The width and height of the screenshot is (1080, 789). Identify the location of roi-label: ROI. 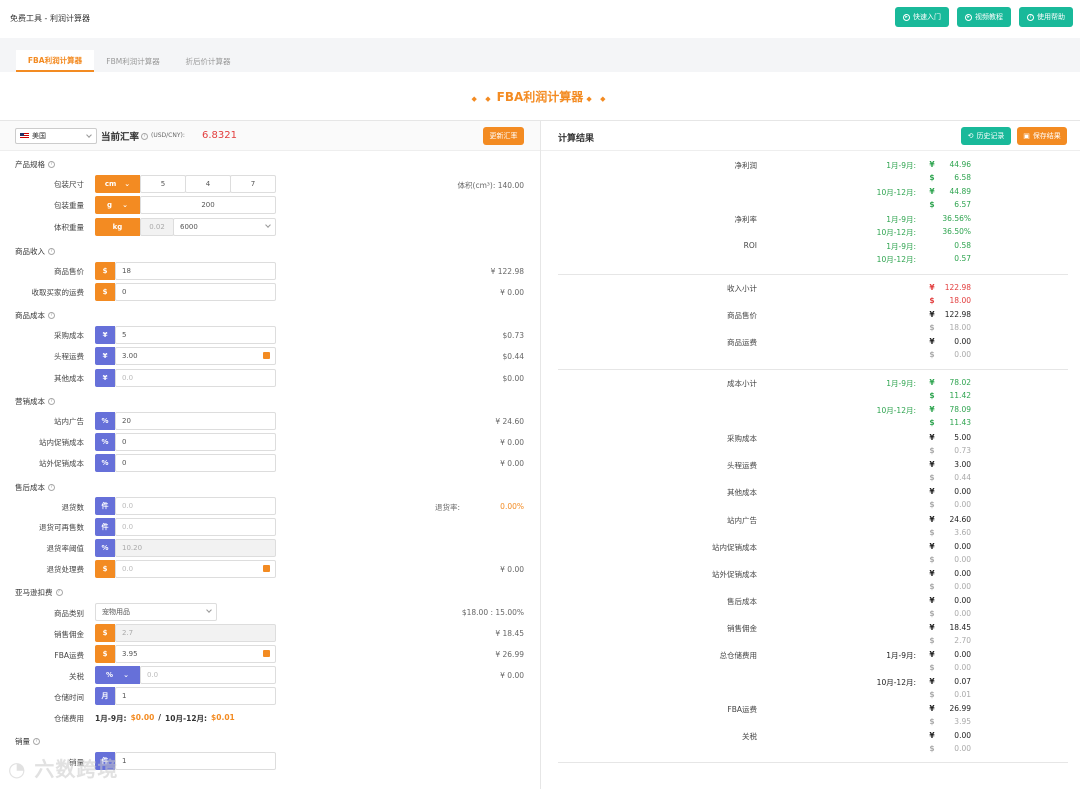
(750, 245).